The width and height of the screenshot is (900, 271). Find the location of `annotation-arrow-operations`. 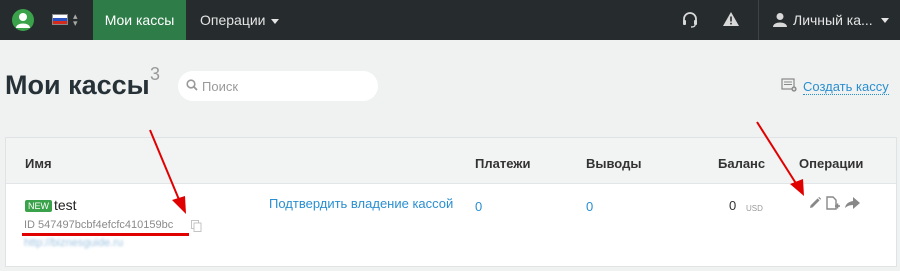

annotation-arrow-operations is located at coordinates (780, 158).